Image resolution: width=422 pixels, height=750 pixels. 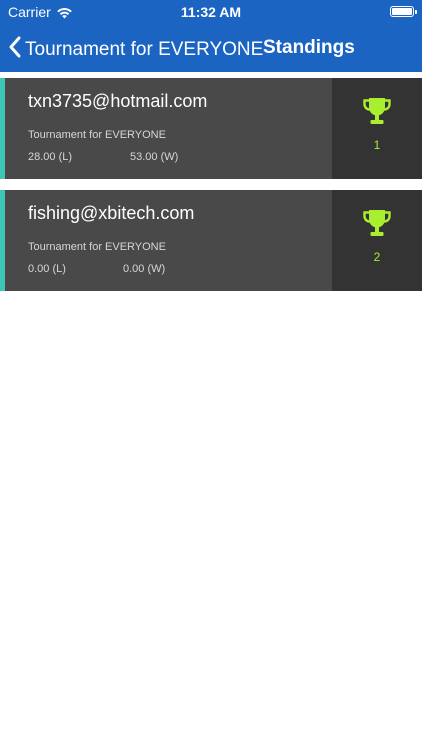 I want to click on rank-box: 2, so click(x=377, y=240).